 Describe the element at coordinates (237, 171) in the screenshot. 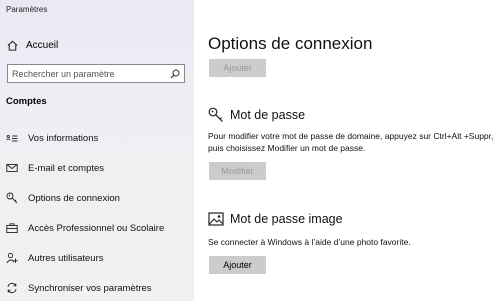

I see `modify-password-button: Modifier` at that location.